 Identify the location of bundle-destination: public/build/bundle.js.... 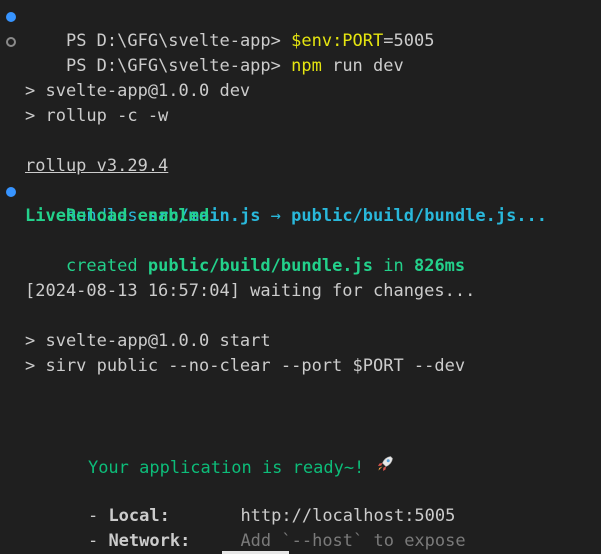
(419, 216).